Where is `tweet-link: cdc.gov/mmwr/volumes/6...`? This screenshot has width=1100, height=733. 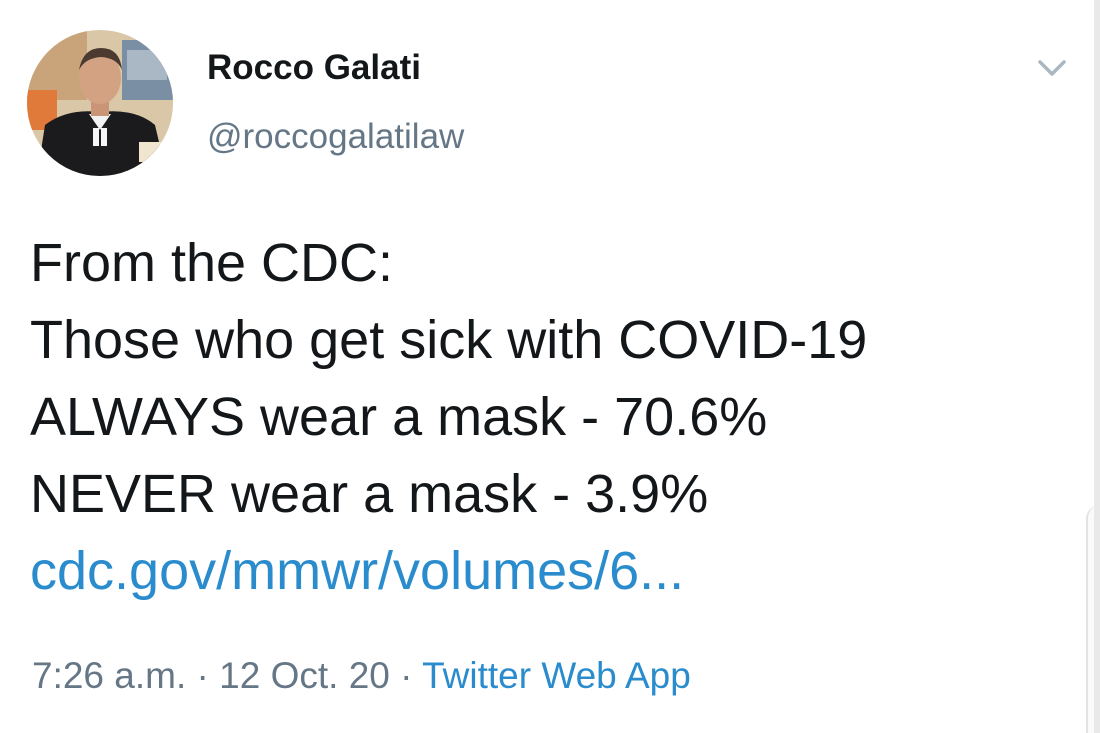 tweet-link: cdc.gov/mmwr/volumes/6... is located at coordinates (555, 571).